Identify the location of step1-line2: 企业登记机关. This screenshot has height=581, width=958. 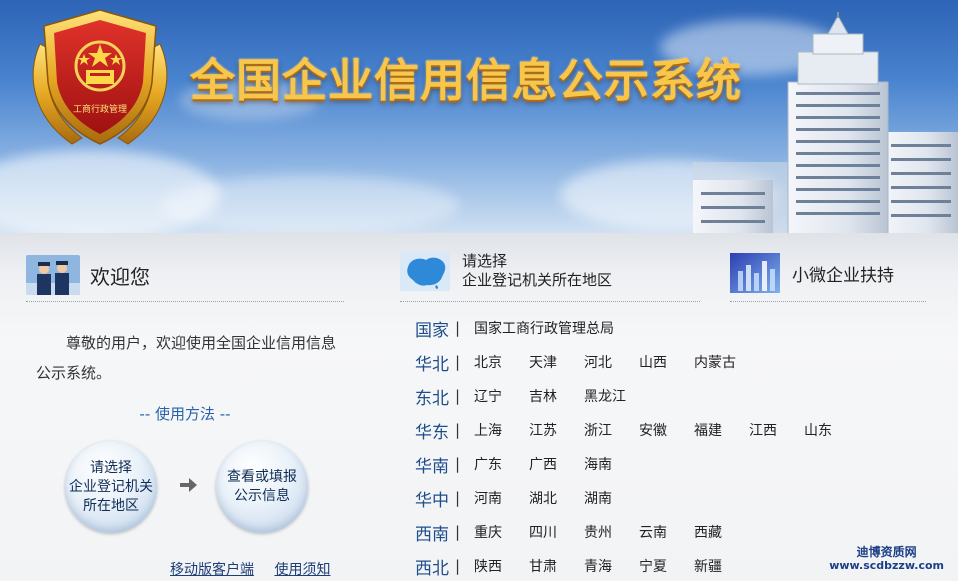
(111, 486).